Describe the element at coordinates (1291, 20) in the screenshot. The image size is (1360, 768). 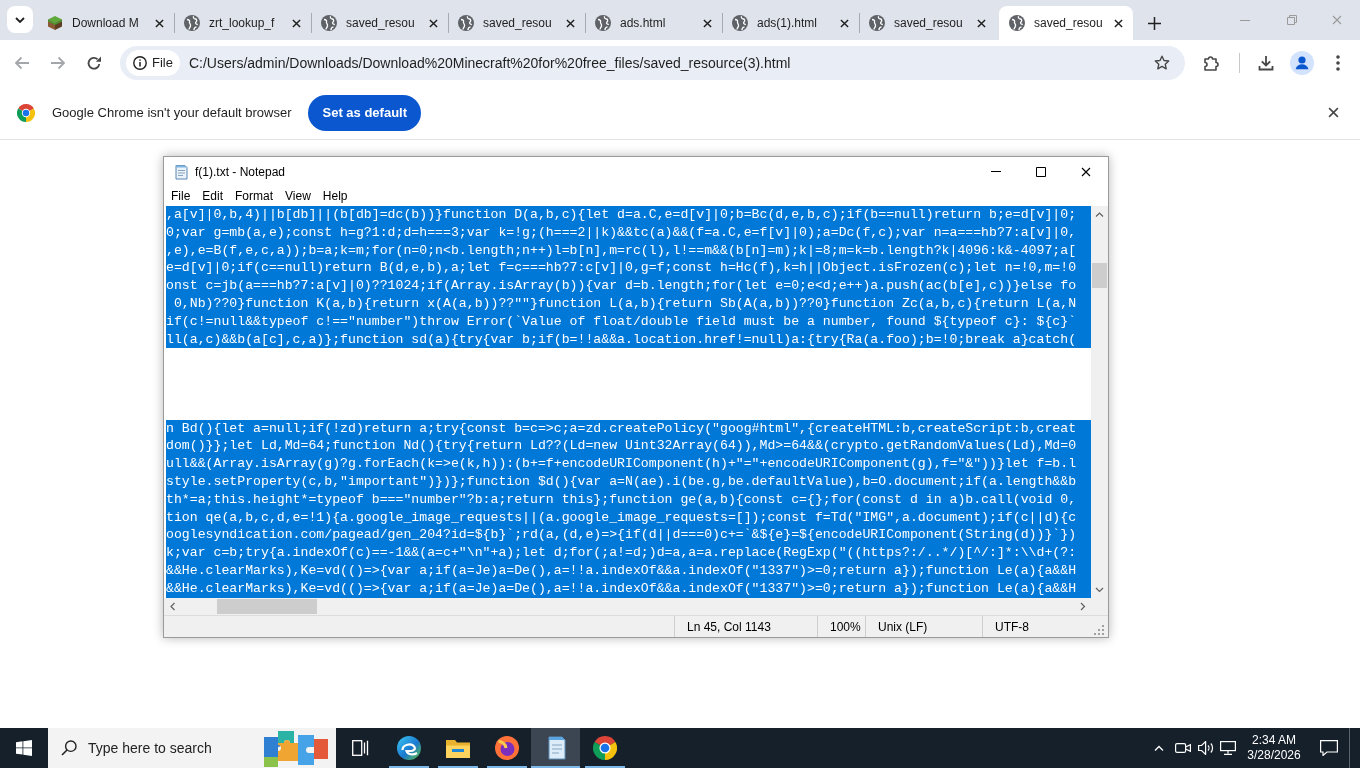
I see `restore-icon` at that location.